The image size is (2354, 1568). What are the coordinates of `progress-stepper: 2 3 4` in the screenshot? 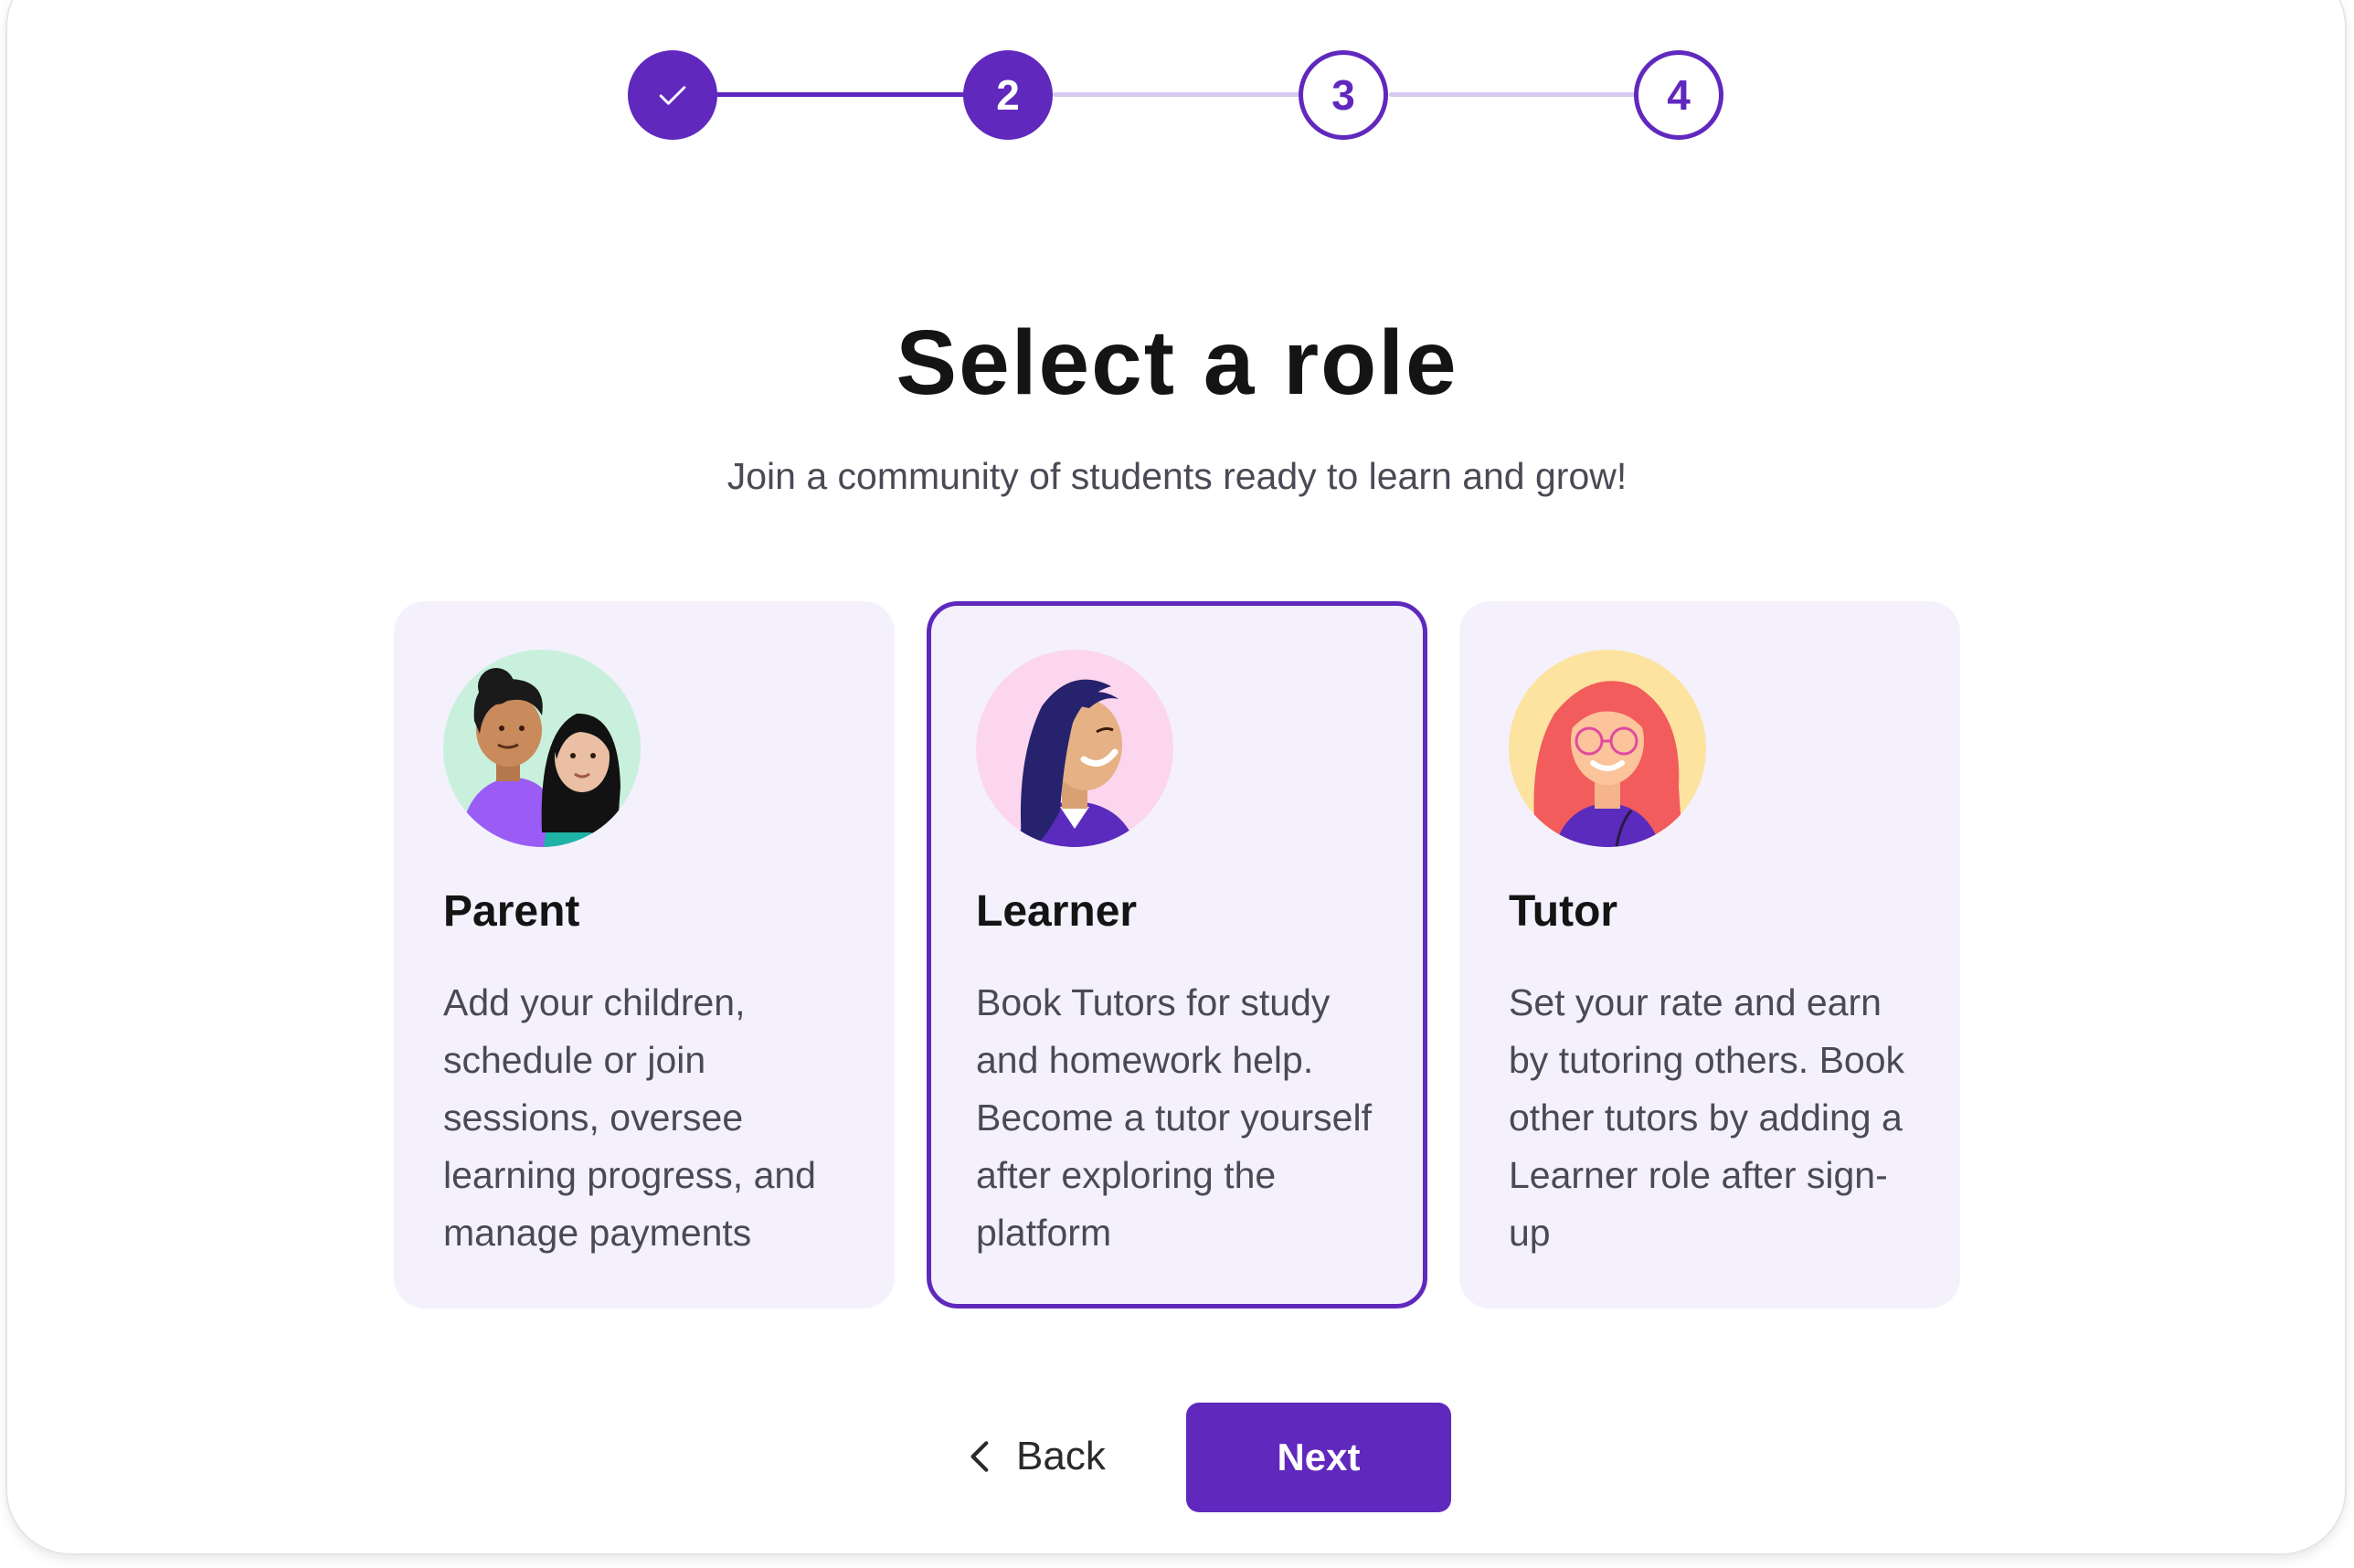 It's located at (1177, 73).